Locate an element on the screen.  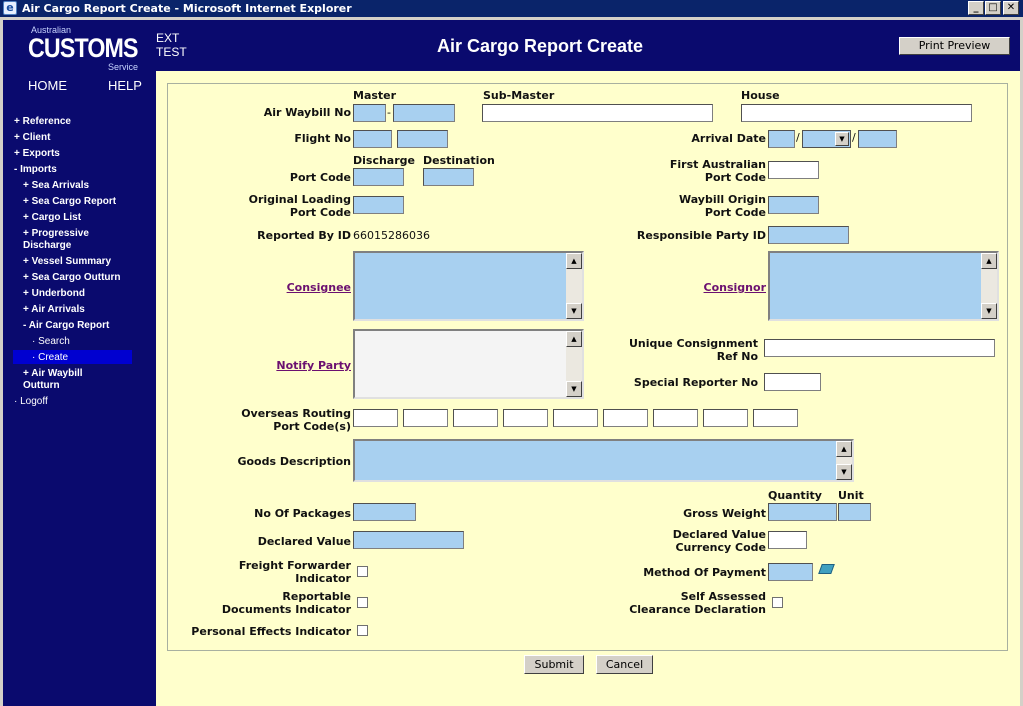
env-line-2: TEST is located at coordinates (171, 52).